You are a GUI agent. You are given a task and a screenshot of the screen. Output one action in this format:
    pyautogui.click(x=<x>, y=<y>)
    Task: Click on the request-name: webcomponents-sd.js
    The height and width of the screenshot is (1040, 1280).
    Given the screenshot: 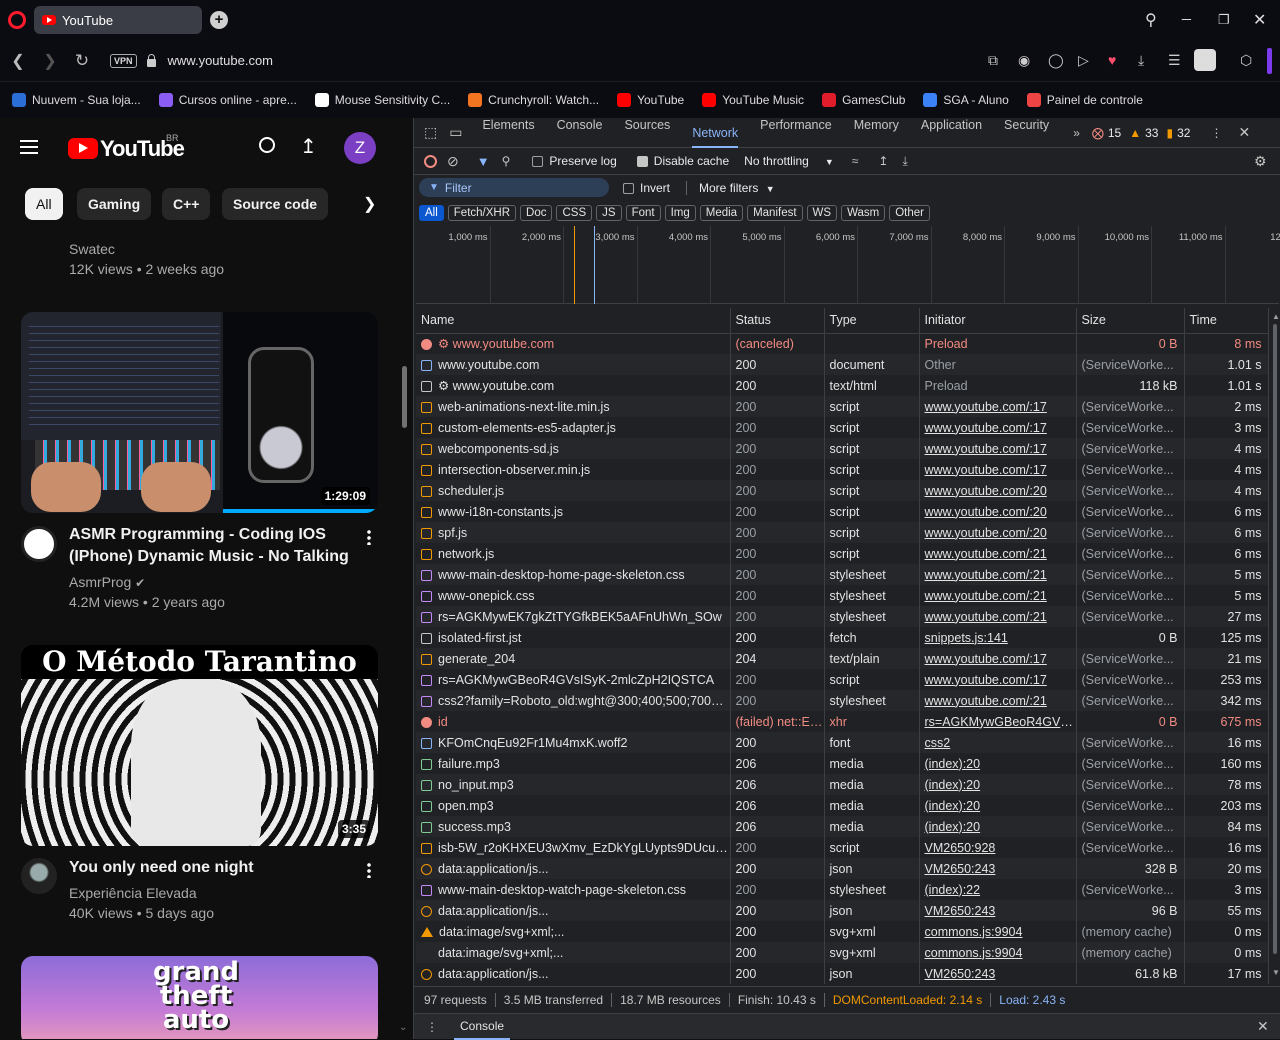 What is the action you would take?
    pyautogui.click(x=498, y=449)
    